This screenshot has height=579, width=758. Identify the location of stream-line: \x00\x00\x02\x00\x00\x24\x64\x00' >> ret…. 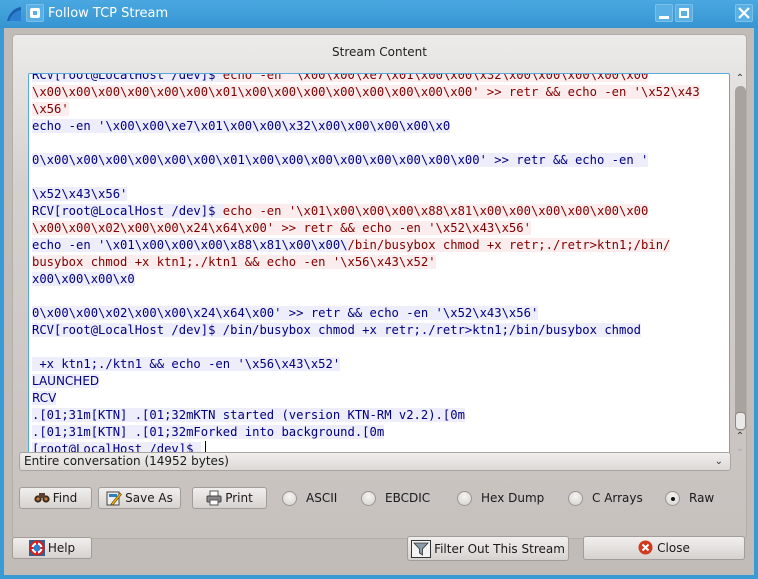
(380, 228).